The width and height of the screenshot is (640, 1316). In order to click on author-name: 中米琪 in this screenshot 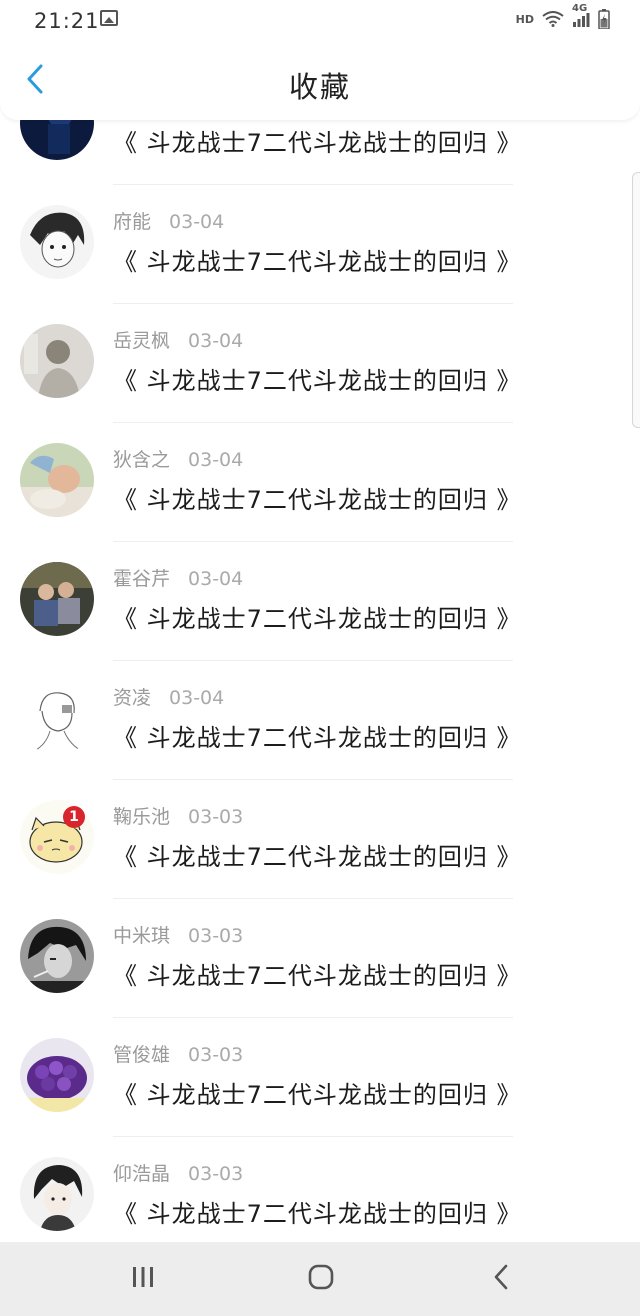, I will do `click(141, 936)`.